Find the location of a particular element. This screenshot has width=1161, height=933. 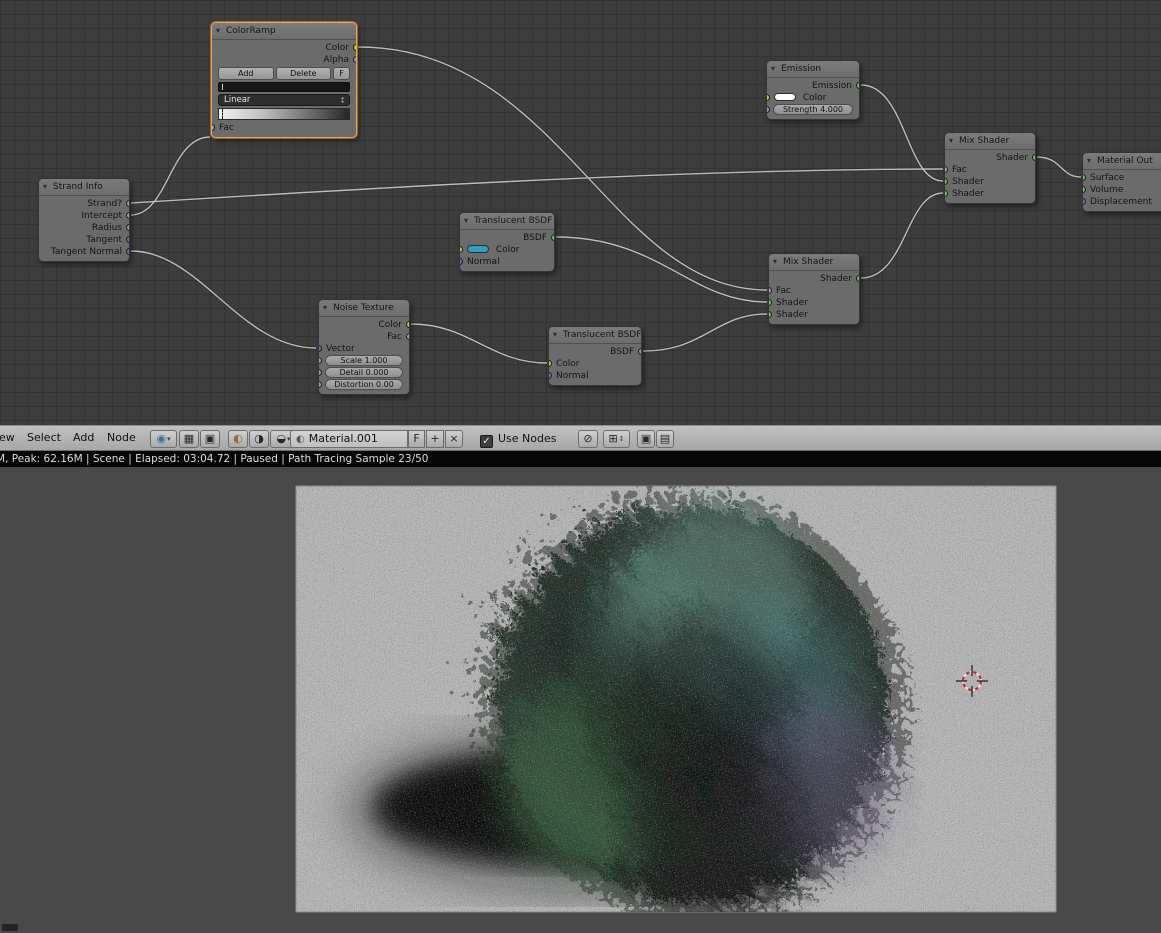

copy-node-button: ▣ is located at coordinates (646, 439).